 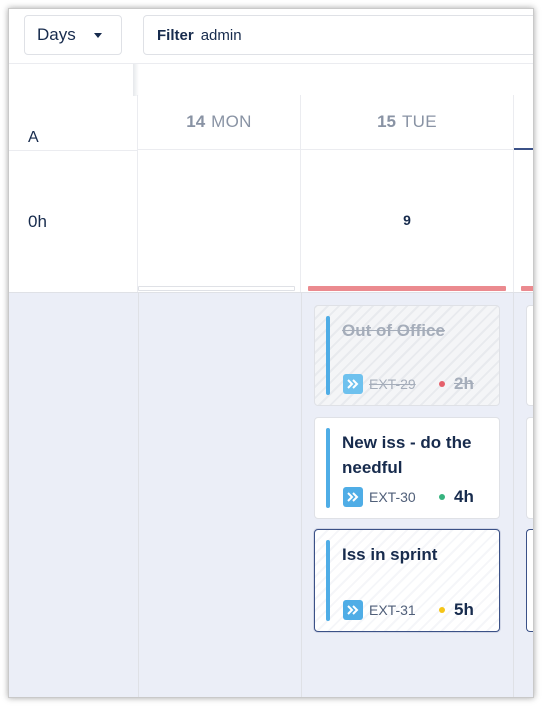 I want to click on issue-hours: 4h, so click(x=464, y=496).